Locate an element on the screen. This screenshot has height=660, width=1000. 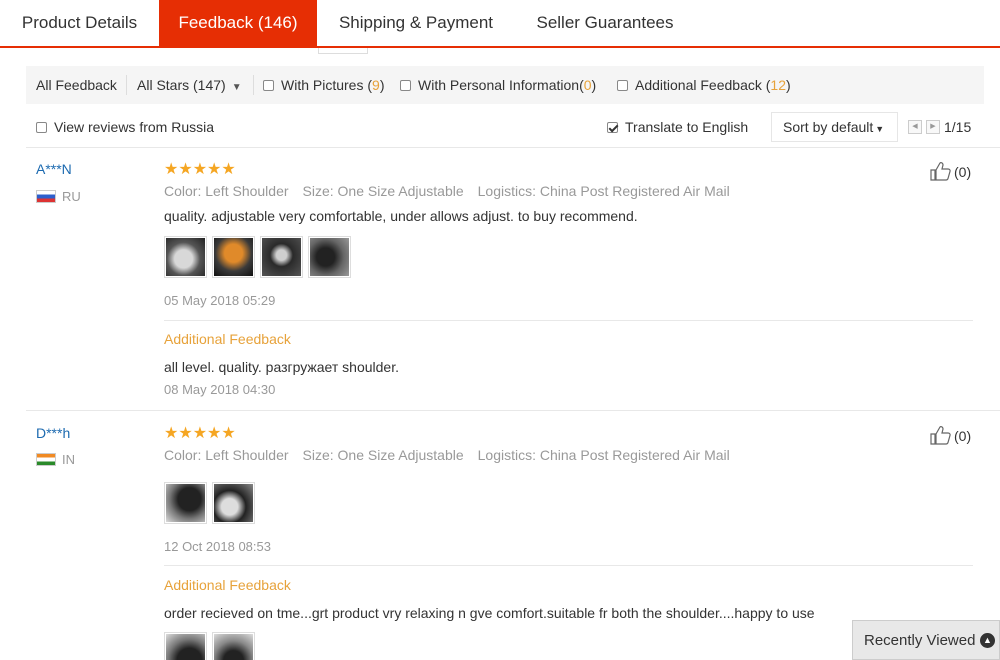
additional-count: 12 is located at coordinates (778, 85).